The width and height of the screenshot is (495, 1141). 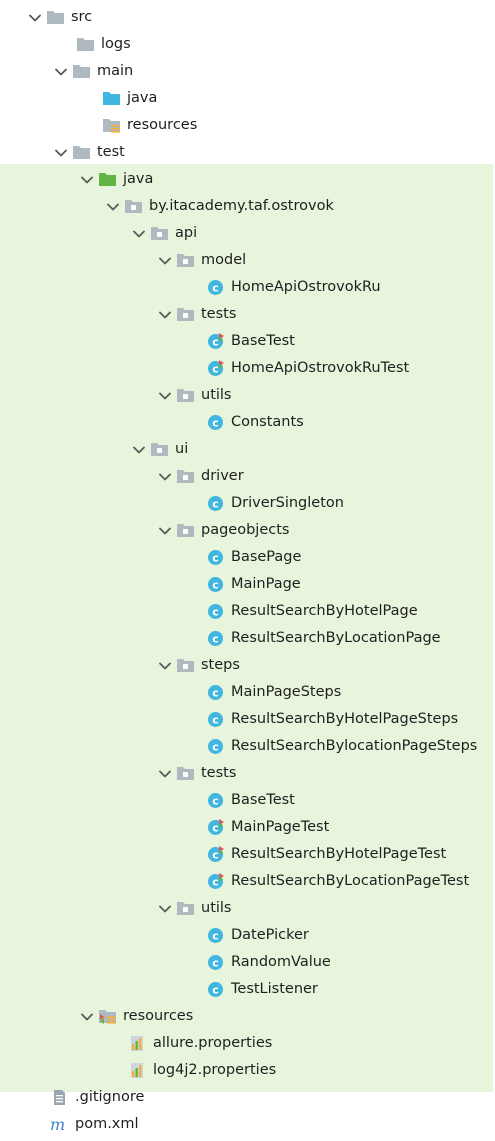 I want to click on tree-item: c HomeApiOstrovokRuTest, so click(x=247, y=368).